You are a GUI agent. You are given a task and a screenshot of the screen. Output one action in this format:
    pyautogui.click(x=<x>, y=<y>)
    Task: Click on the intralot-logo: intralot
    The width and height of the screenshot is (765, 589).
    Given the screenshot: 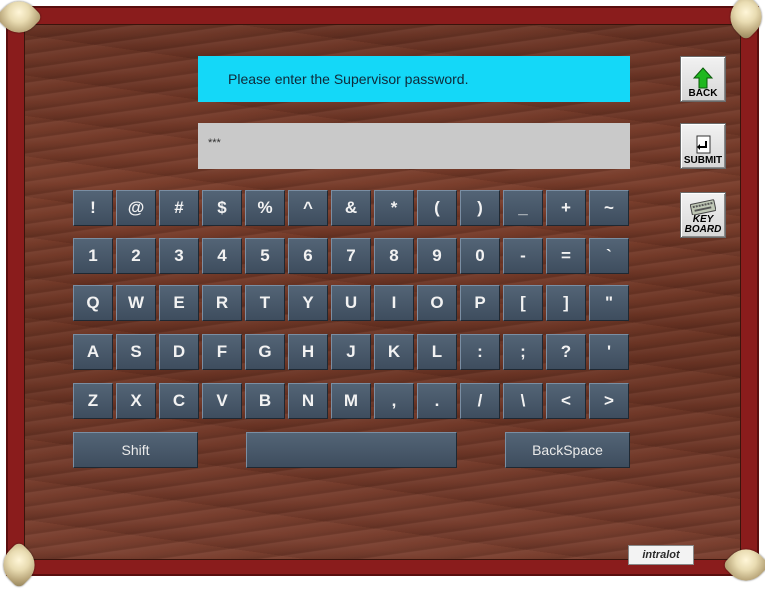 What is the action you would take?
    pyautogui.click(x=661, y=555)
    